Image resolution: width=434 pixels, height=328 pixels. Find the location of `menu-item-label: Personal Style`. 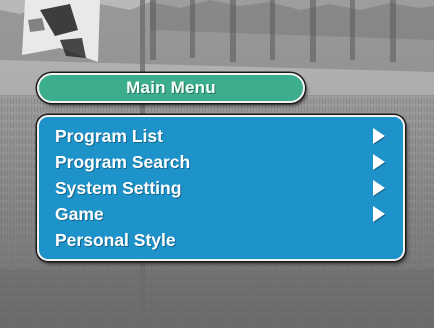

menu-item-label: Personal Style is located at coordinates (115, 239).